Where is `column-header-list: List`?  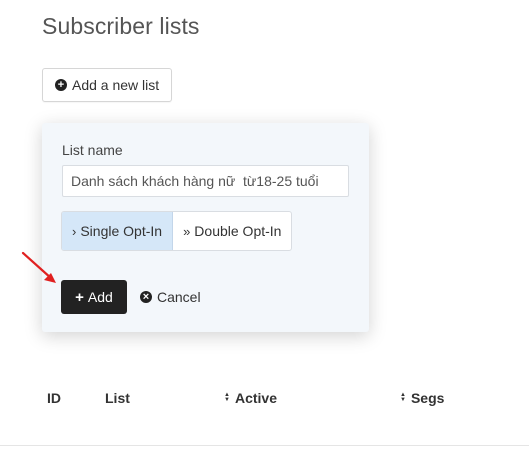 column-header-list: List is located at coordinates (117, 398).